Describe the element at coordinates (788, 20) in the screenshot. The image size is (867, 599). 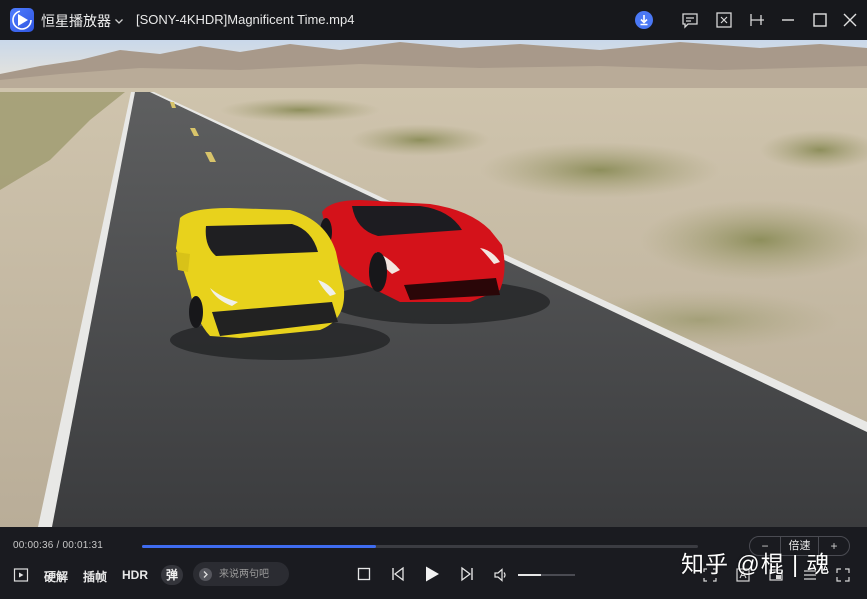
I see `minimize-icon` at that location.